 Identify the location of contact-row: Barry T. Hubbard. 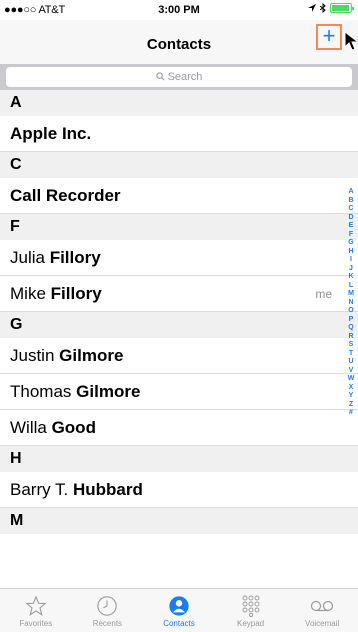
(179, 490).